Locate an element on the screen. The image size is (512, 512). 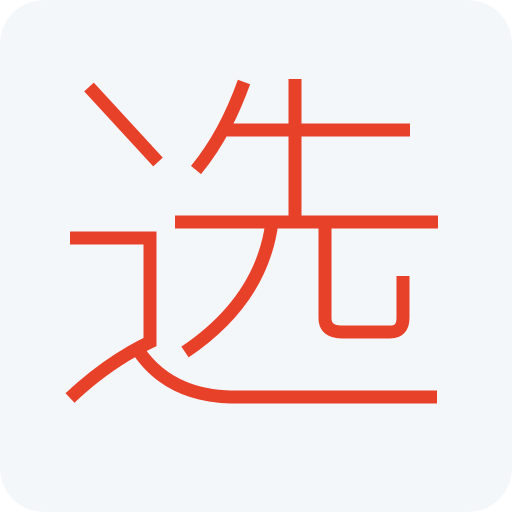
glyph-stroke-sweep is located at coordinates (284, 375).